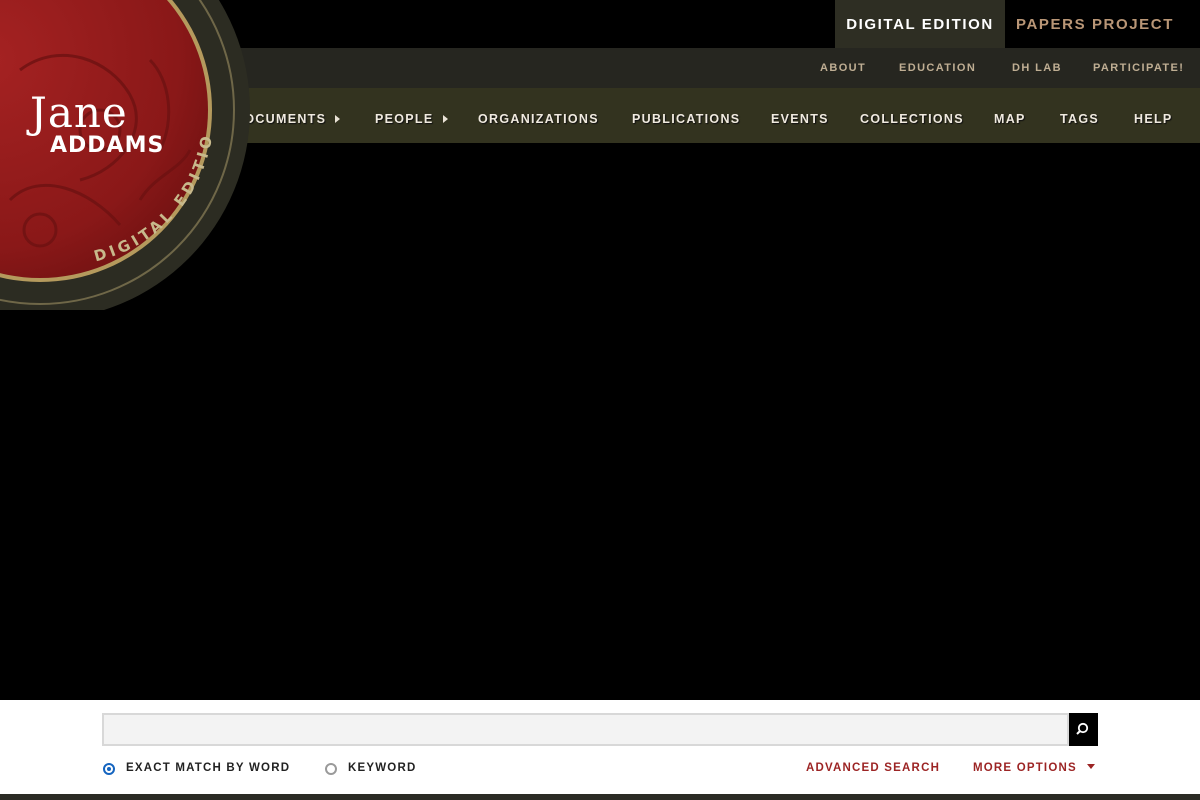 The width and height of the screenshot is (1200, 800). Describe the element at coordinates (800, 119) in the screenshot. I see `nav-events: EVENTS` at that location.